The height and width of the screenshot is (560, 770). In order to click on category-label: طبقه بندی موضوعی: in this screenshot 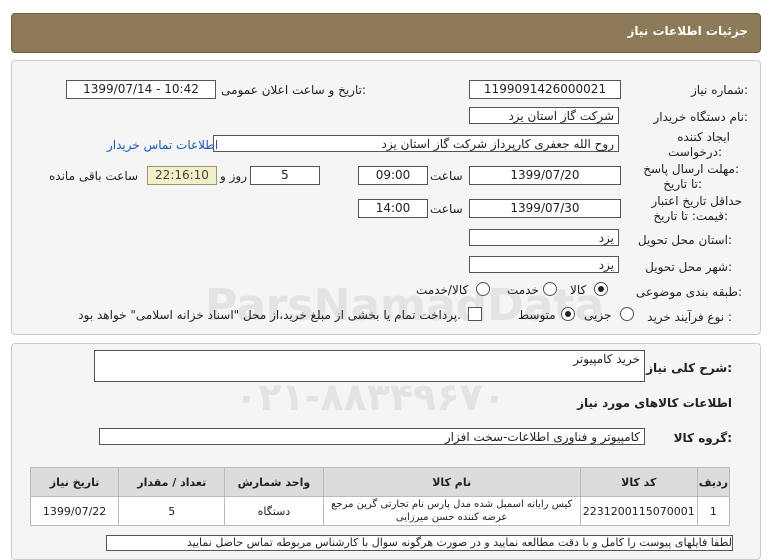, I will do `click(688, 292)`.